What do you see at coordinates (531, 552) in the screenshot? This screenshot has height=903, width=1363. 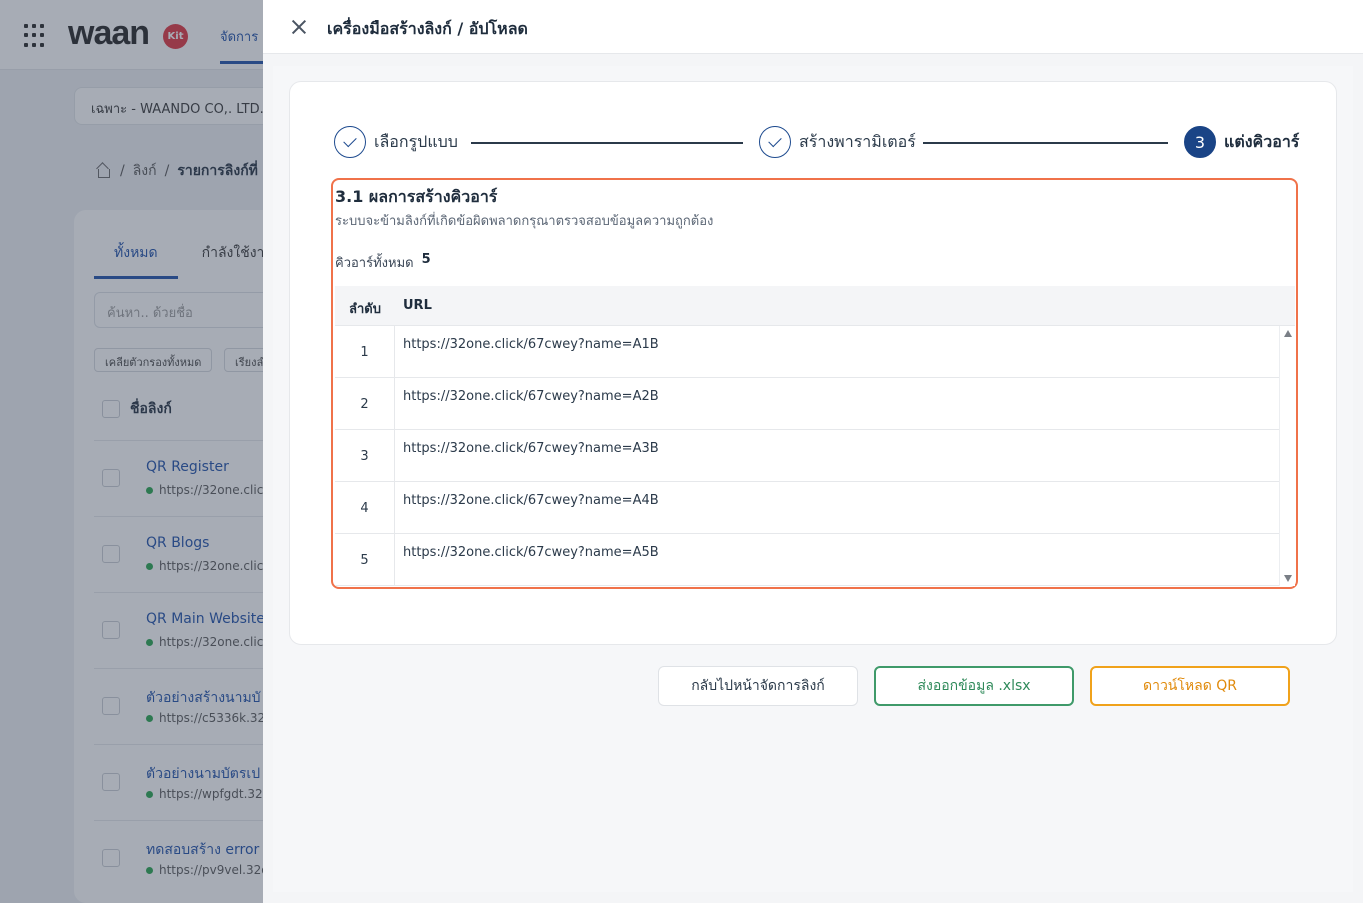 I see `row-url: https://32one.click/67cwey?name=A5B` at bounding box center [531, 552].